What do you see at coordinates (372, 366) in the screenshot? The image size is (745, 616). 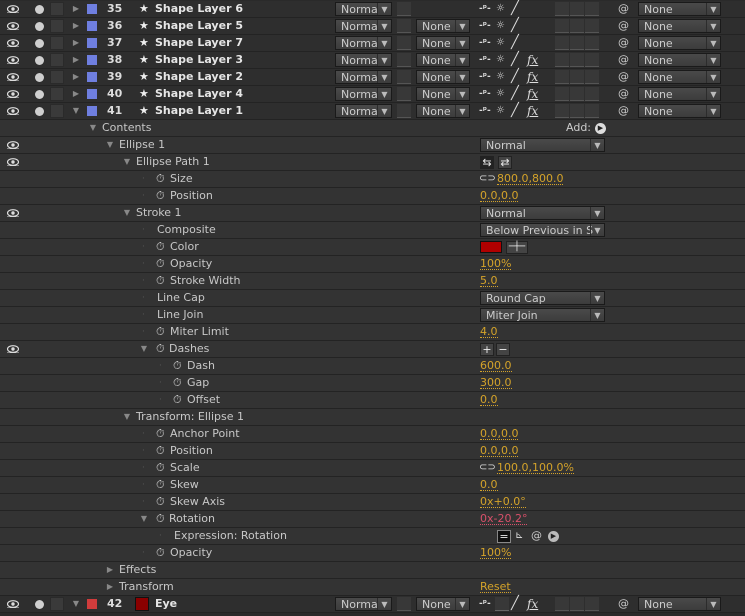 I see `property-row: · ⏱ Dash 600.0` at bounding box center [372, 366].